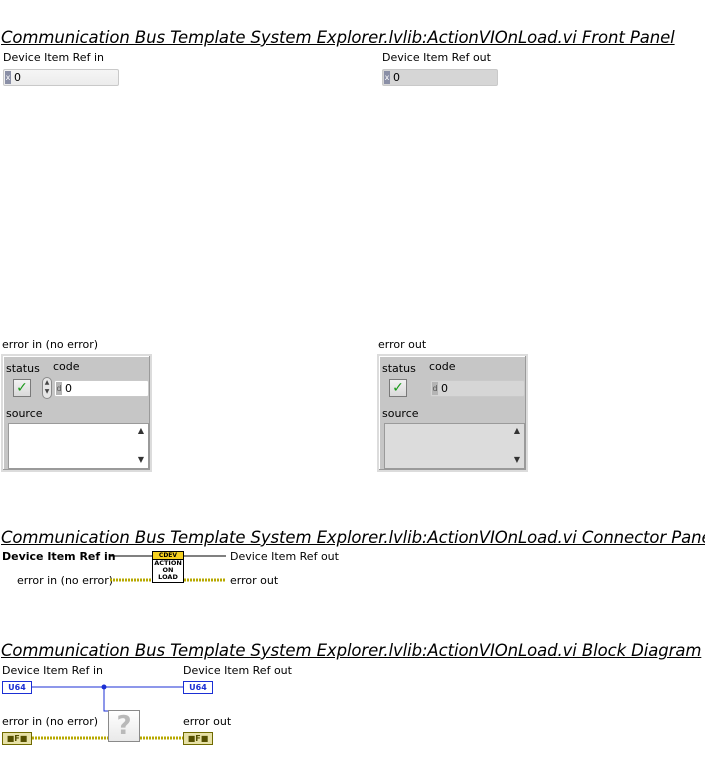 Image resolution: width=705 pixels, height=771 pixels. Describe the element at coordinates (17, 738) in the screenshot. I see `error-in-terminal: ■F■` at that location.